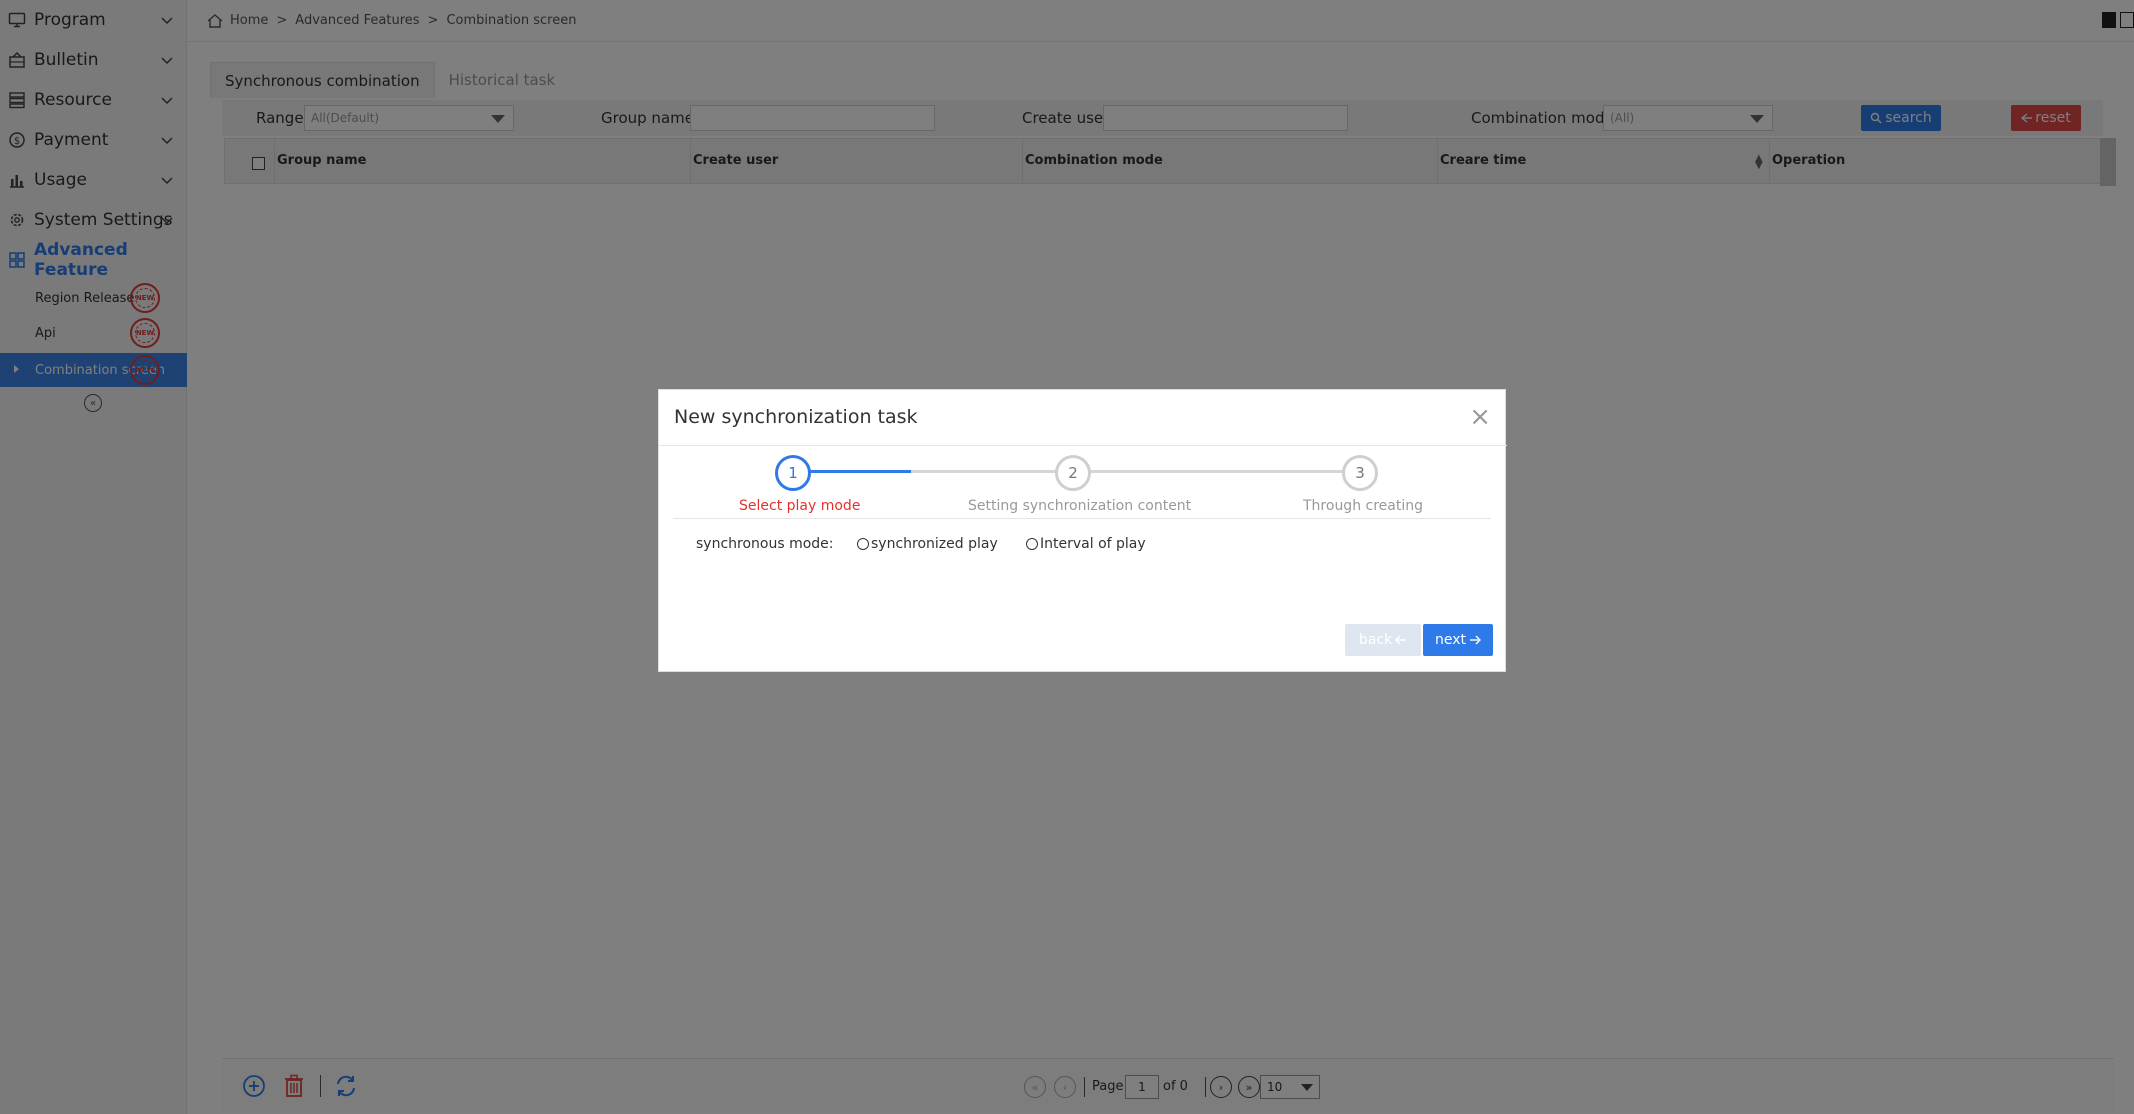 The height and width of the screenshot is (1114, 2134). What do you see at coordinates (934, 544) in the screenshot?
I see `radio-label: synchronized play` at bounding box center [934, 544].